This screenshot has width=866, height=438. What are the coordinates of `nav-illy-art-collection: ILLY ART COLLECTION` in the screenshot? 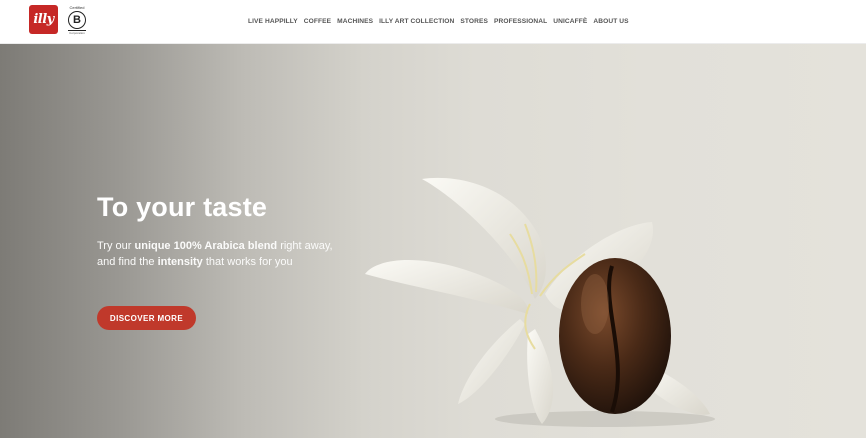 It's located at (416, 21).